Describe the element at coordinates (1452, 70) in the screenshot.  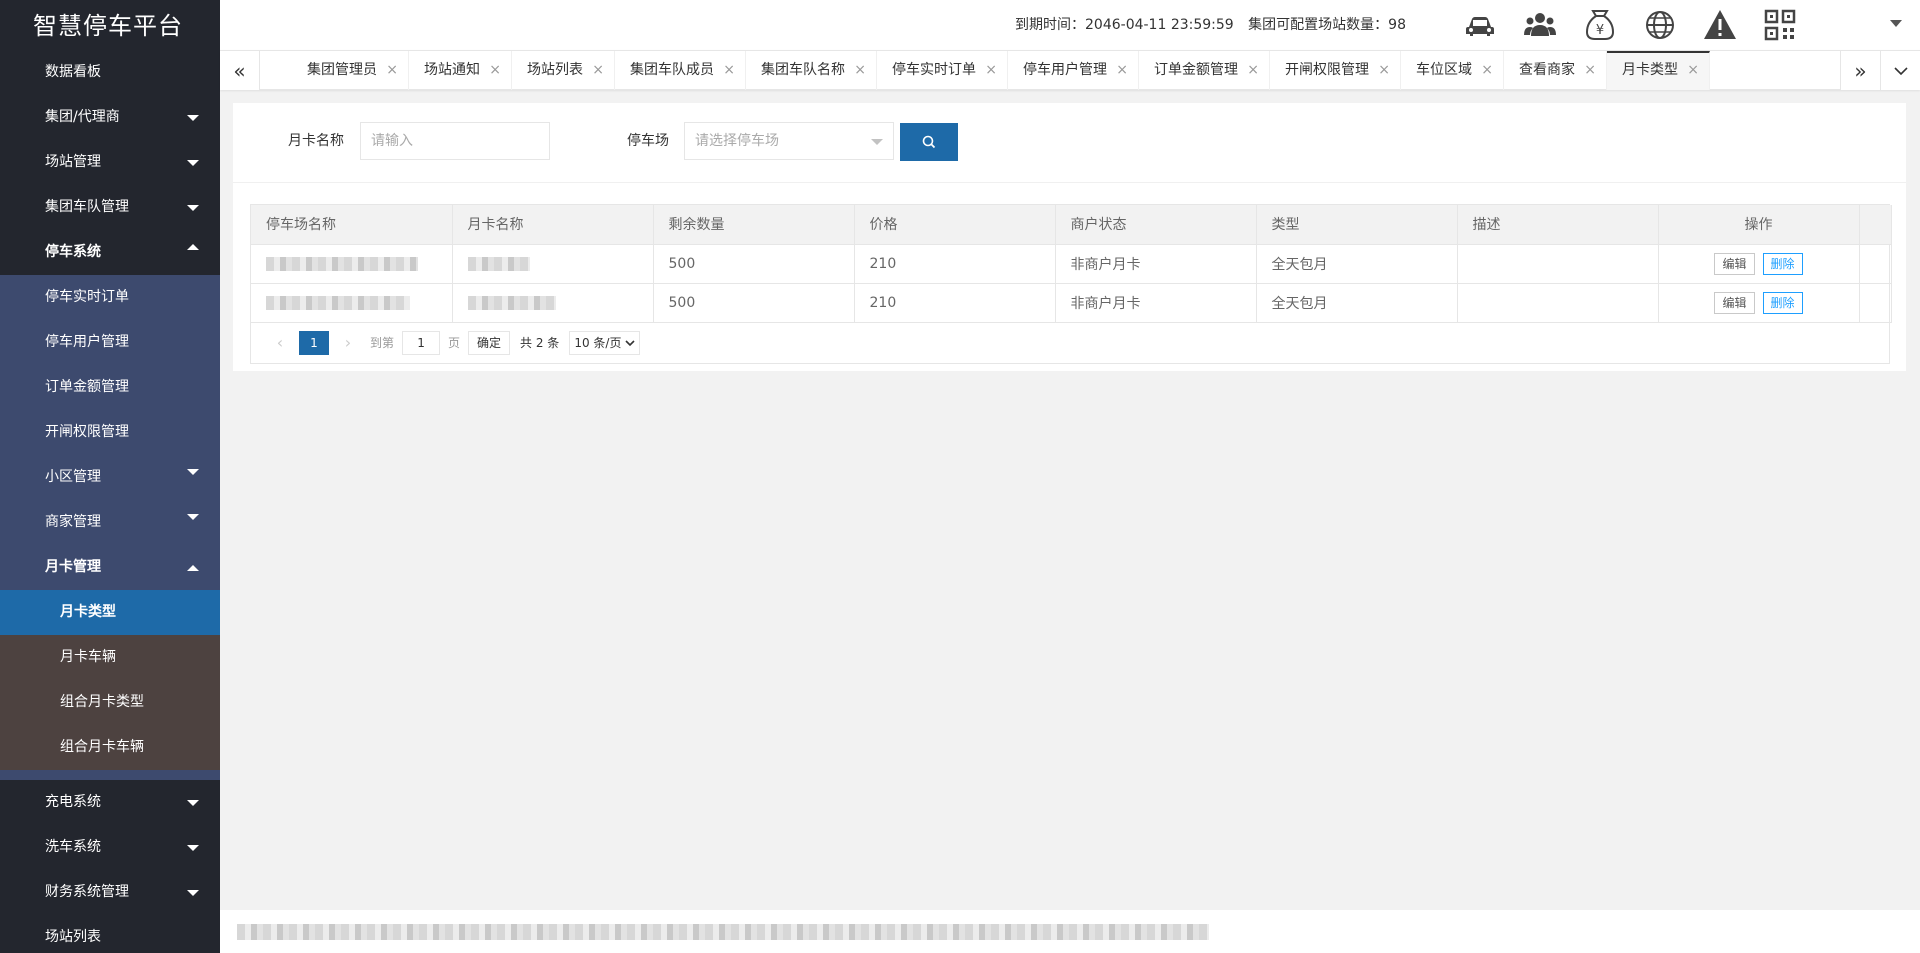
I see `tab-parking-area: 车位区域 ×` at that location.